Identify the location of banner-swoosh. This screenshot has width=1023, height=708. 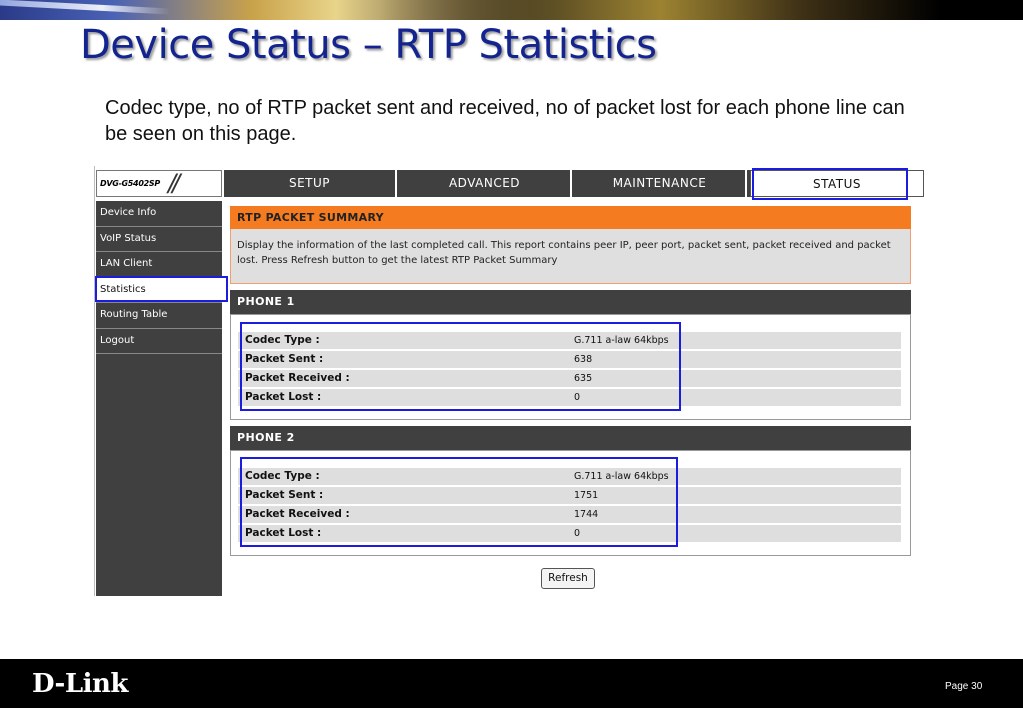
(660, 10).